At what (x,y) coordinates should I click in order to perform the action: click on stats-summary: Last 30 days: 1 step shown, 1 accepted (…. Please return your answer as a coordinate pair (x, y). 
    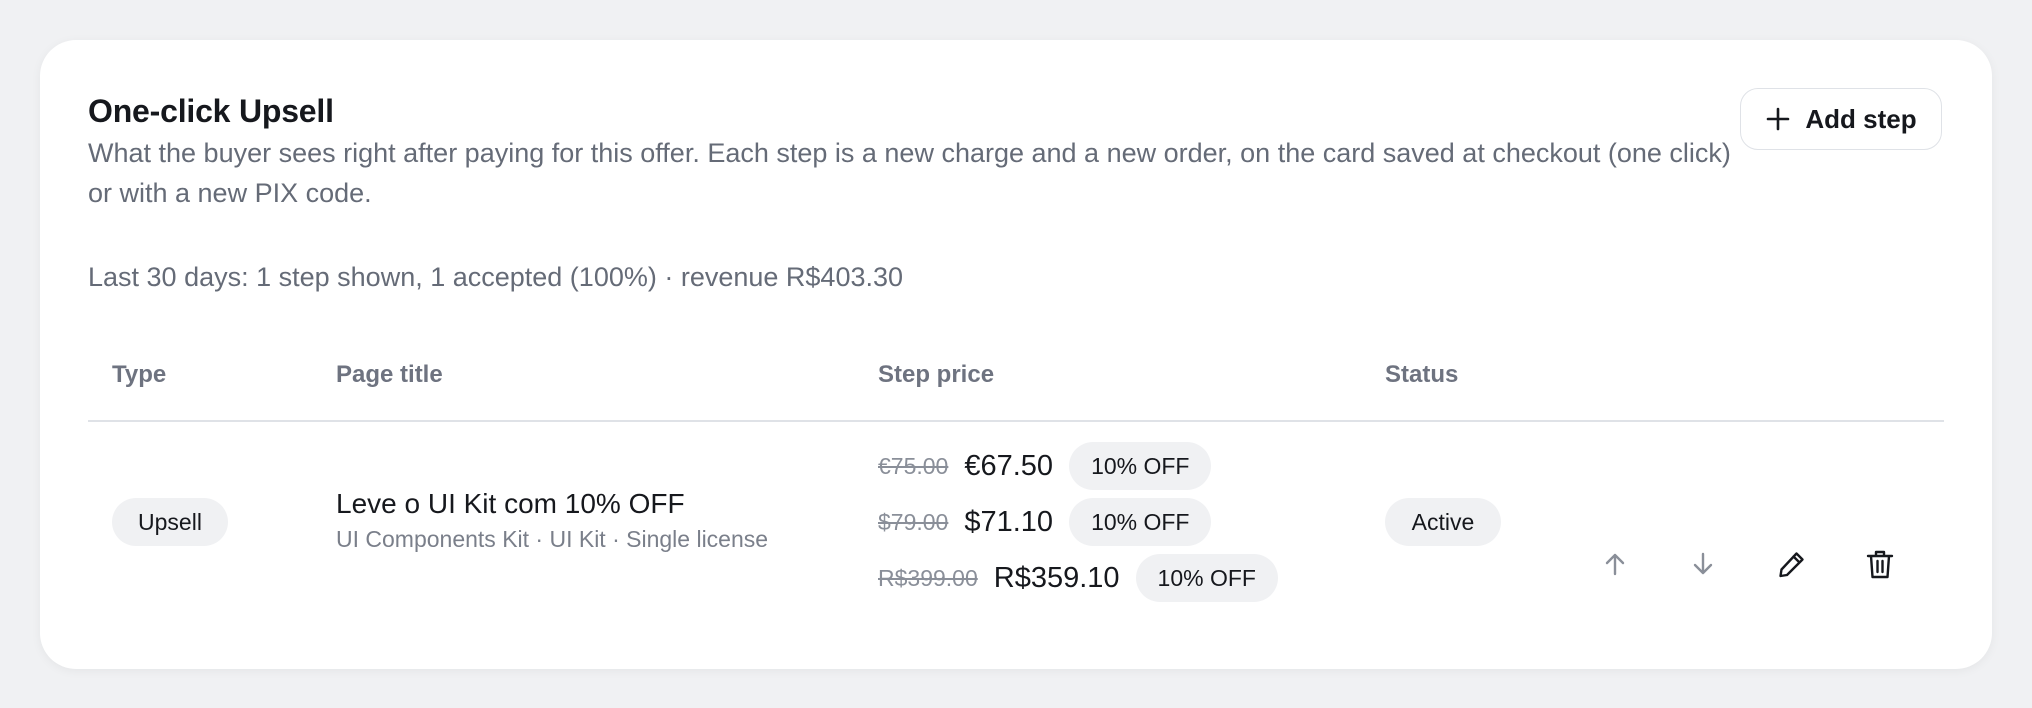
    Looking at the image, I should click on (496, 277).